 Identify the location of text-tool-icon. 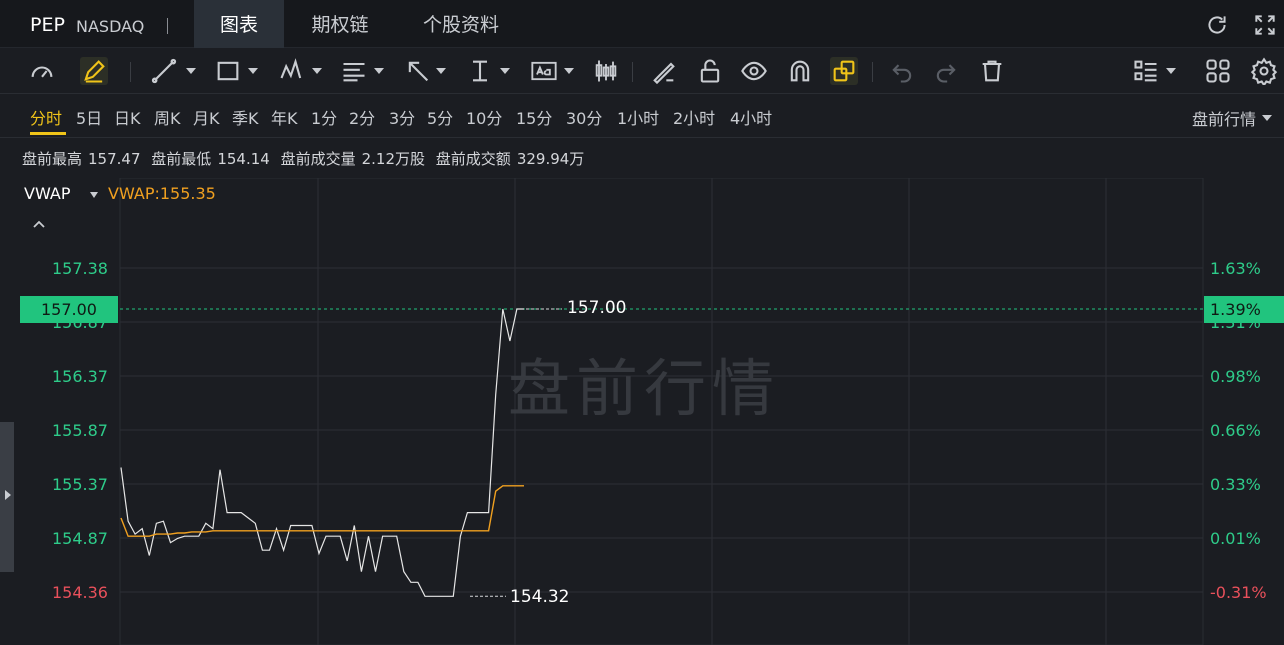
(544, 71).